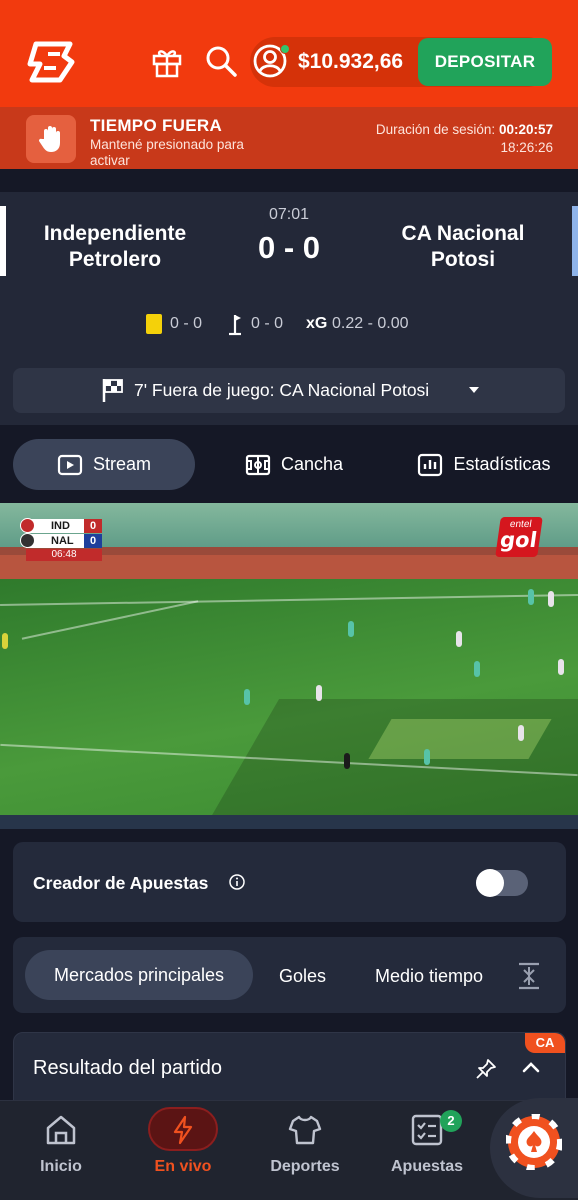 Image resolution: width=578 pixels, height=1200 pixels. Describe the element at coordinates (305, 1150) in the screenshot. I see `nav-deportes: Deportes` at that location.